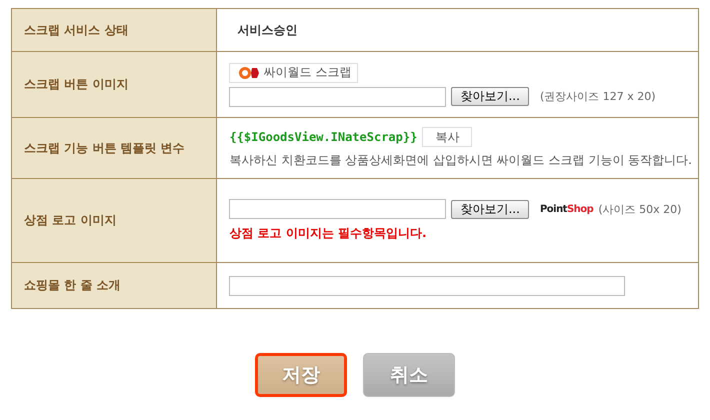 This screenshot has height=420, width=710. Describe the element at coordinates (114, 30) in the screenshot. I see `field-label: 스크랩 서비스 상태` at that location.